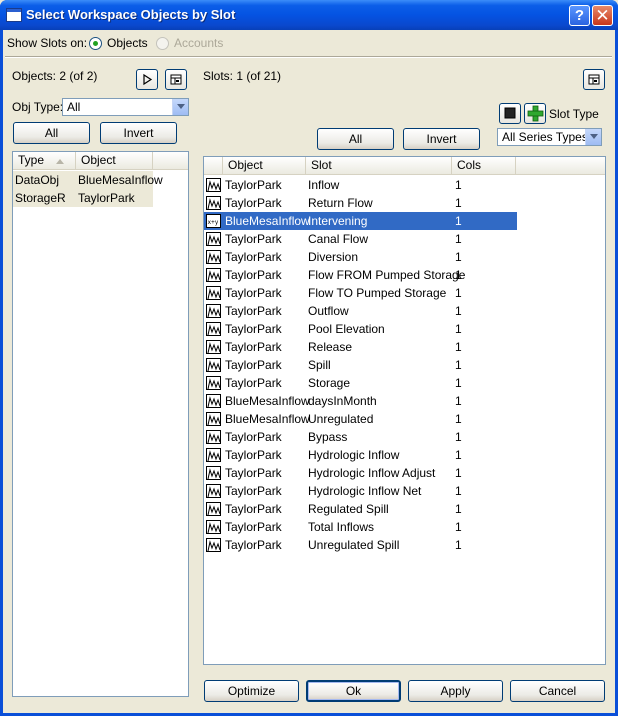  Describe the element at coordinates (360, 203) in the screenshot. I see `table-row: TaylorPark Return Flow 1` at that location.